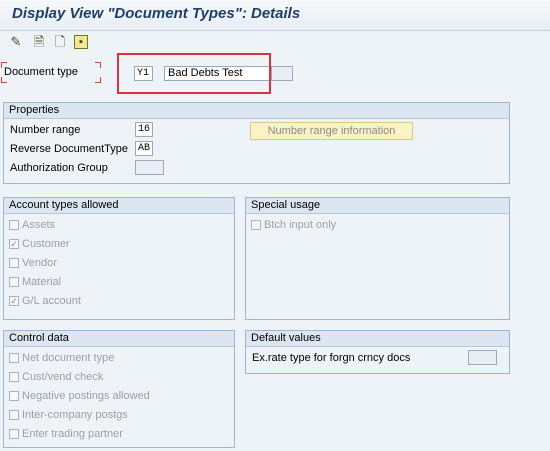 This screenshot has height=451, width=550. I want to click on checkbox-label: Enter trading partner, so click(72, 434).